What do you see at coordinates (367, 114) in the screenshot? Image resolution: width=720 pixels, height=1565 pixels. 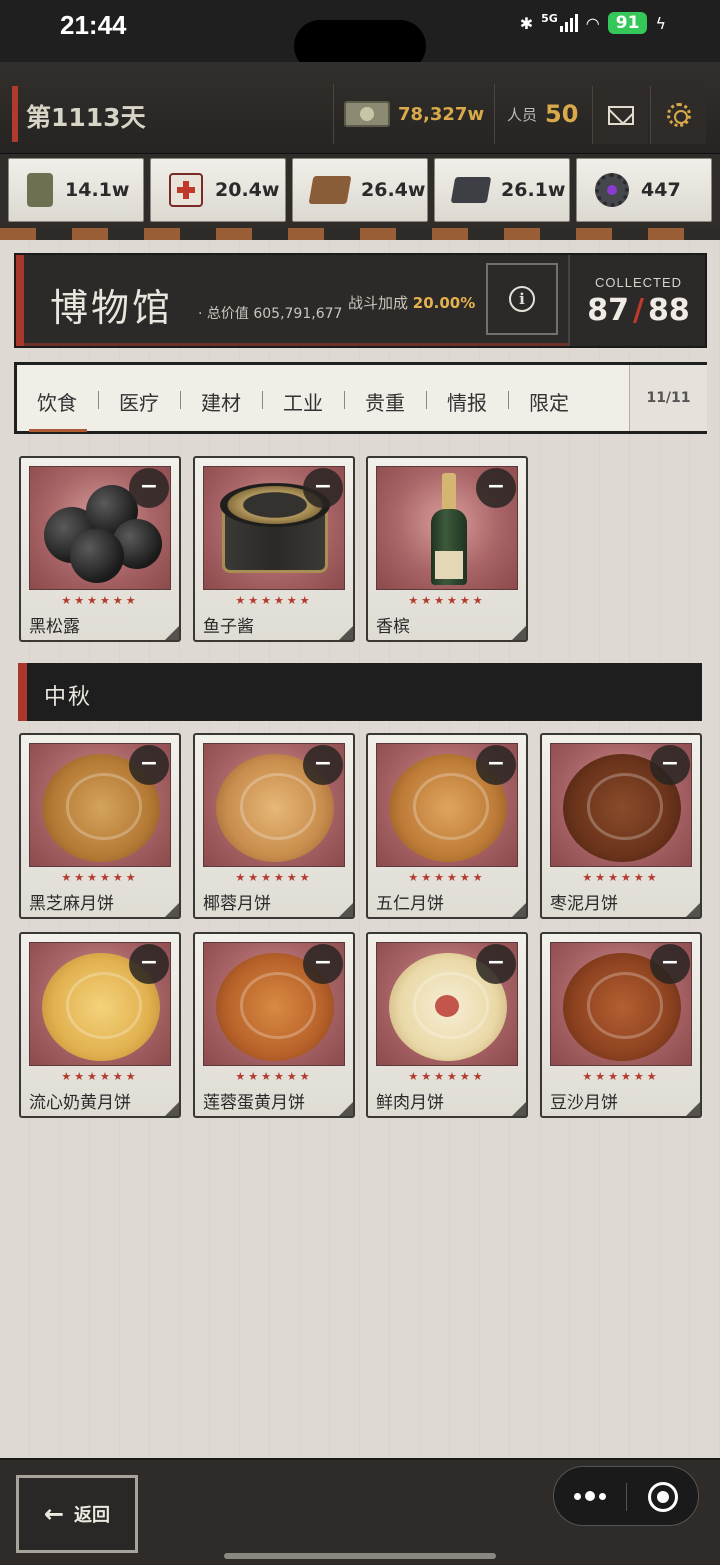 I see `cash-icon` at bounding box center [367, 114].